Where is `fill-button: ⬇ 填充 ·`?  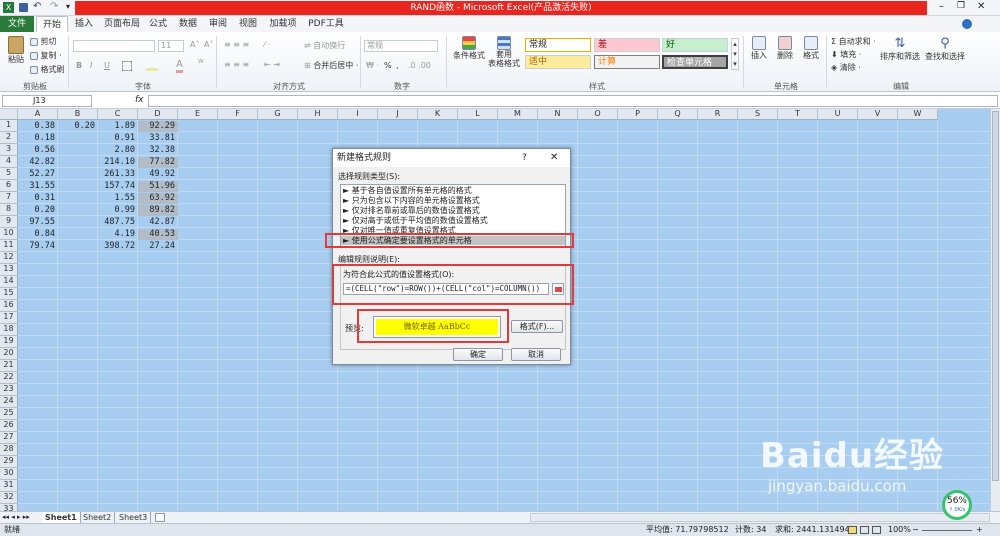 fill-button: ⬇ 填充 · is located at coordinates (846, 54).